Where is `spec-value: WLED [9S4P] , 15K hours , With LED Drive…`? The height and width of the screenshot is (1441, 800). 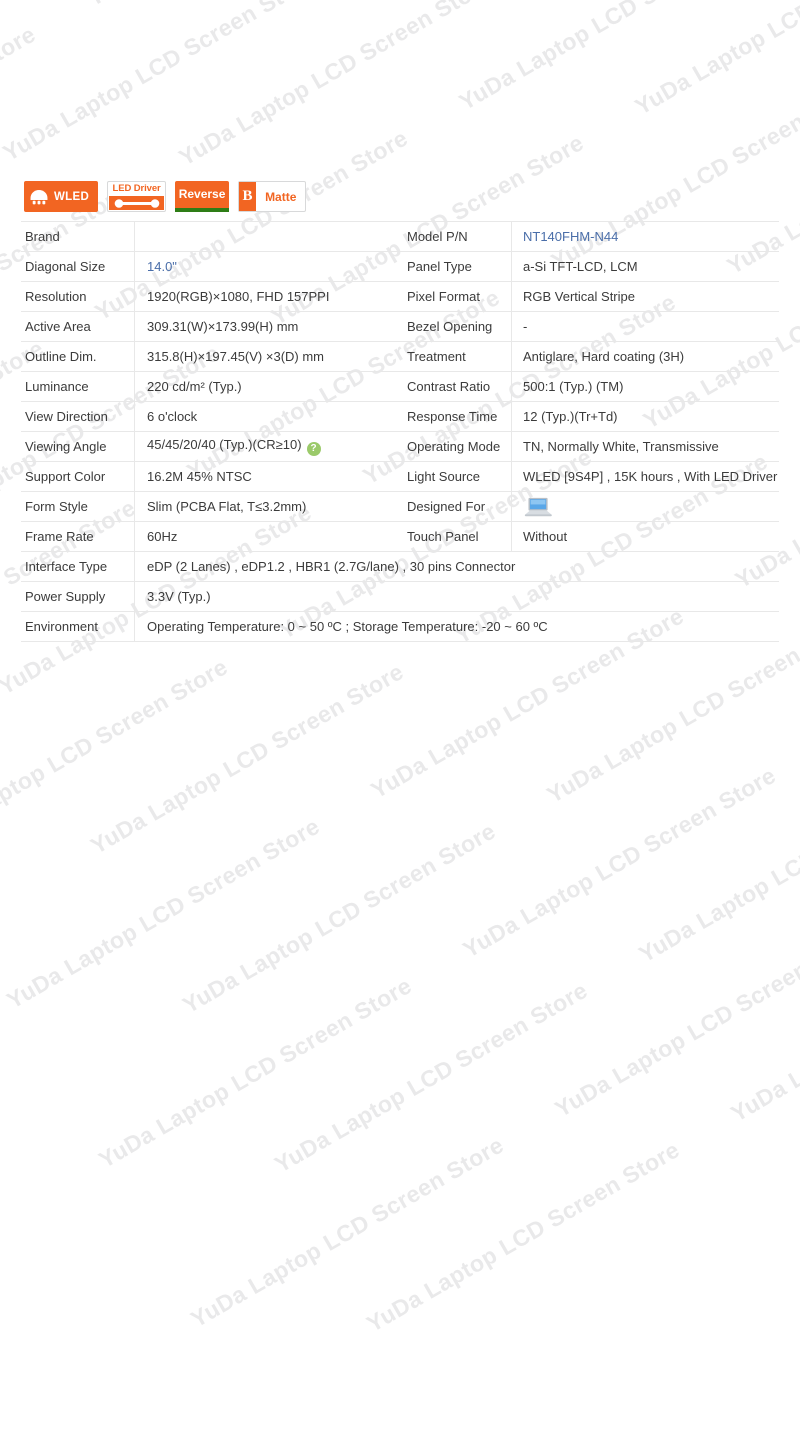 spec-value: WLED [9S4P] , 15K hours , With LED Drive… is located at coordinates (645, 476).